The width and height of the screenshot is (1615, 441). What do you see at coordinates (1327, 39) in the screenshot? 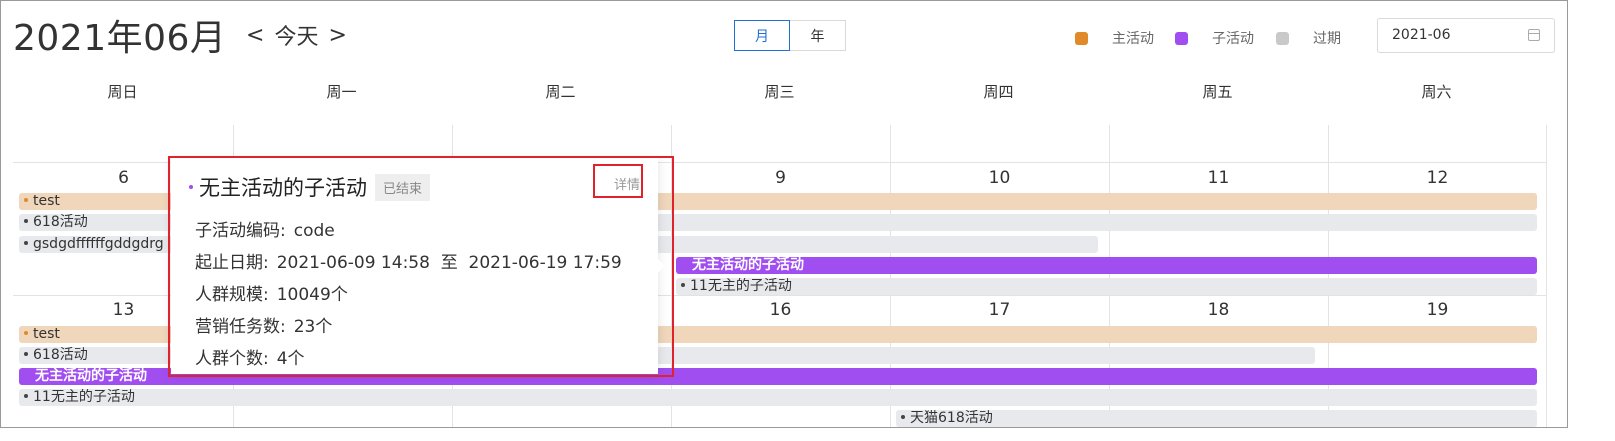
I see `legend-label: 过期` at bounding box center [1327, 39].